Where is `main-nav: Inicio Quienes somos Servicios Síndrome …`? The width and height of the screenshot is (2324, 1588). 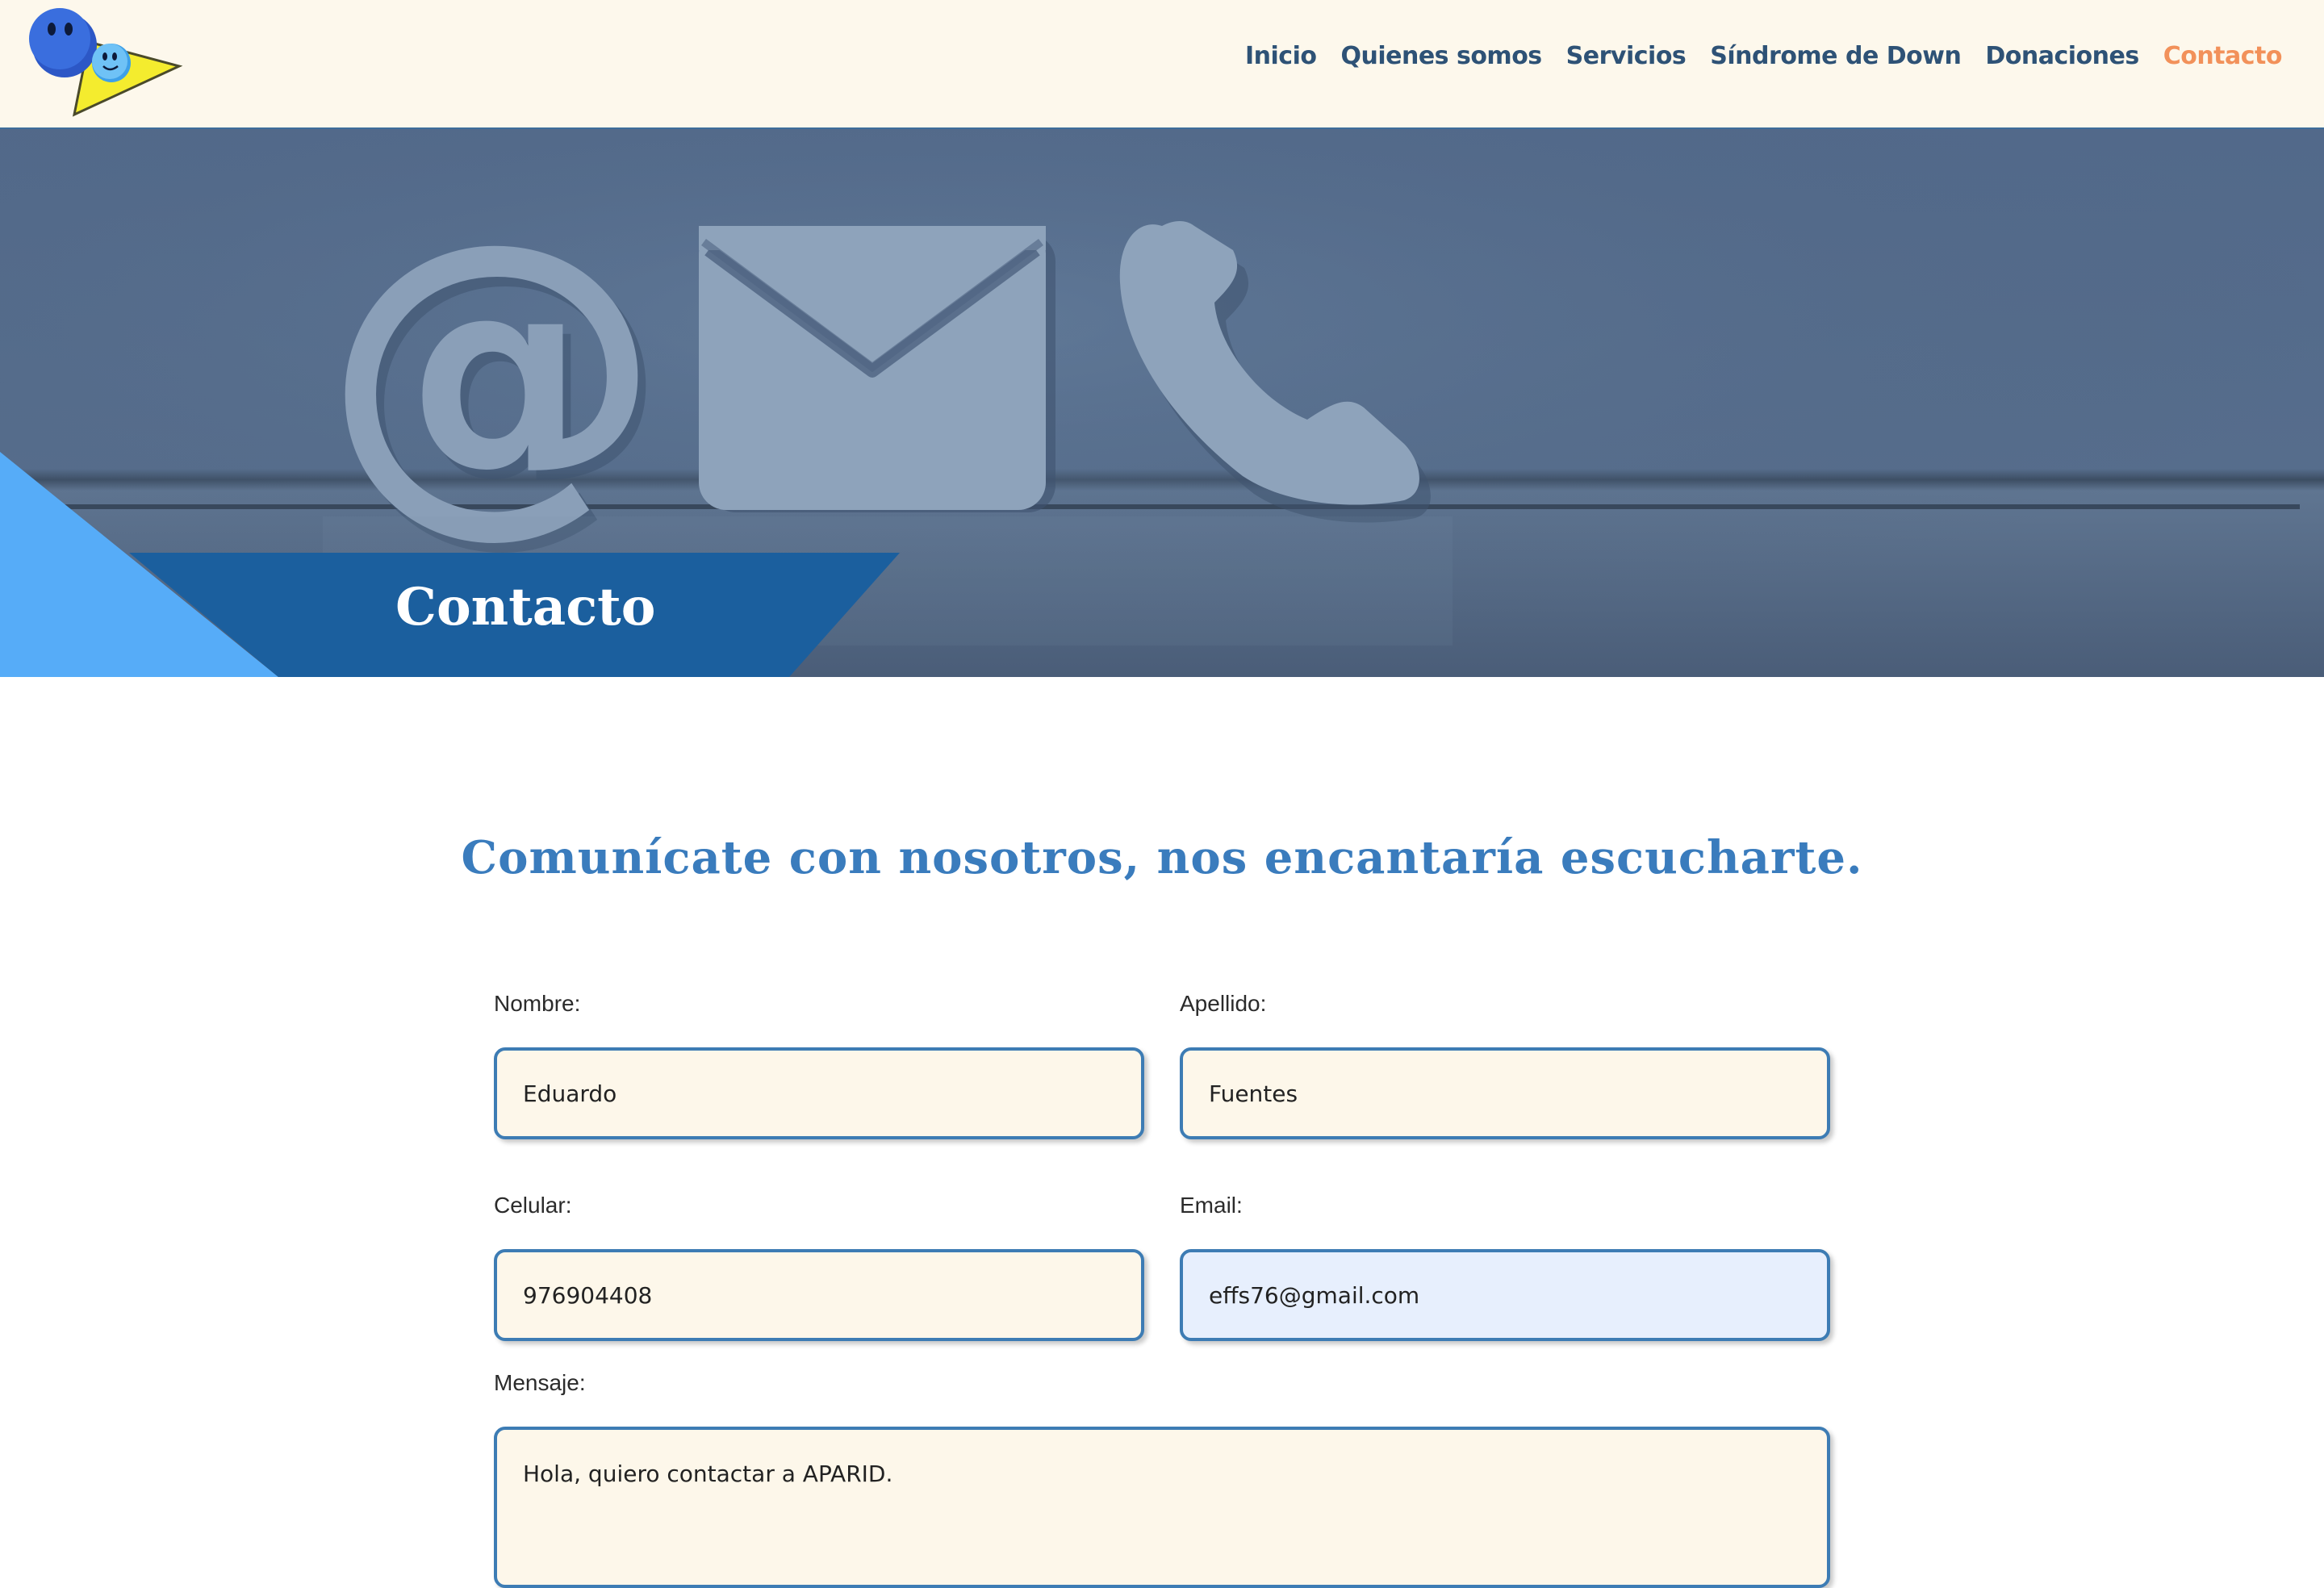 main-nav: Inicio Quienes somos Servicios Síndrome … is located at coordinates (1764, 56).